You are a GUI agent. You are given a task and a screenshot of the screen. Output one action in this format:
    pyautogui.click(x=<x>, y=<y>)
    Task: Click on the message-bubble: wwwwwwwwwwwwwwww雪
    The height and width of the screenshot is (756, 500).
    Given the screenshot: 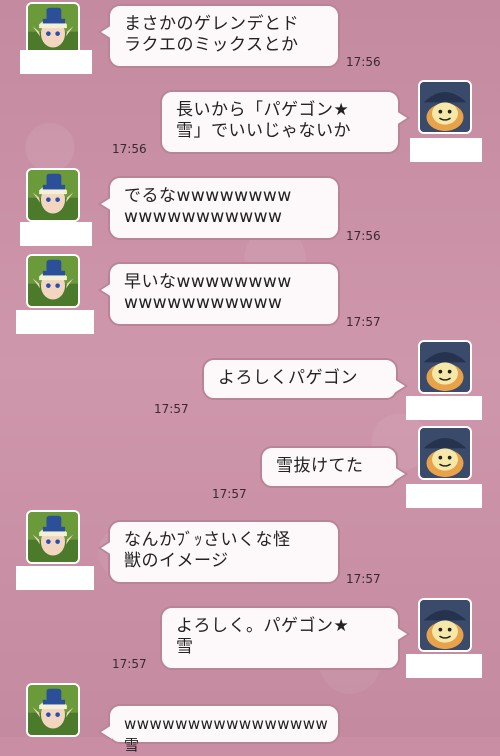 What is the action you would take?
    pyautogui.click(x=219, y=729)
    